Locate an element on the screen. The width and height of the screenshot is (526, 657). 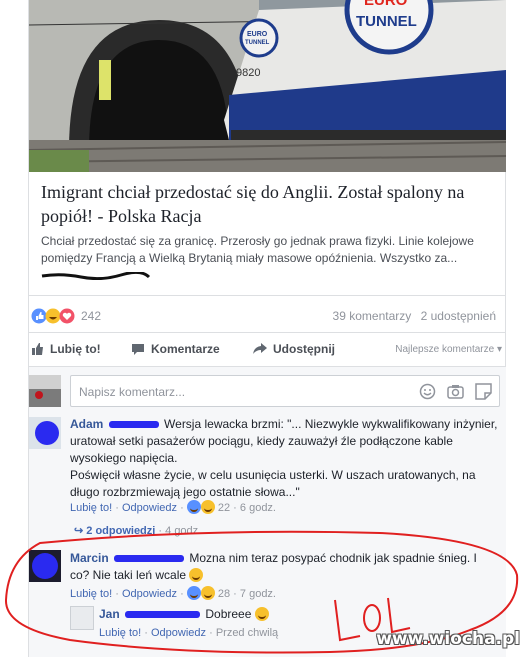
watermark: www.wiocha.pl is located at coordinates (448, 639).